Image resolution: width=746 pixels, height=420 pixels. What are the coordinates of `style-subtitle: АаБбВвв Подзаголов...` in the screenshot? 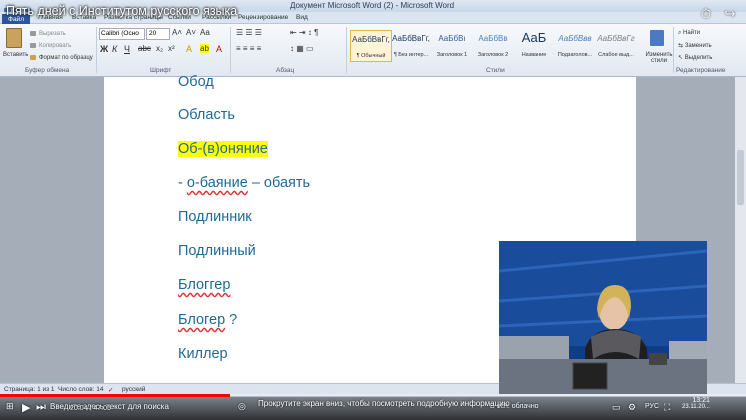 It's located at (575, 45).